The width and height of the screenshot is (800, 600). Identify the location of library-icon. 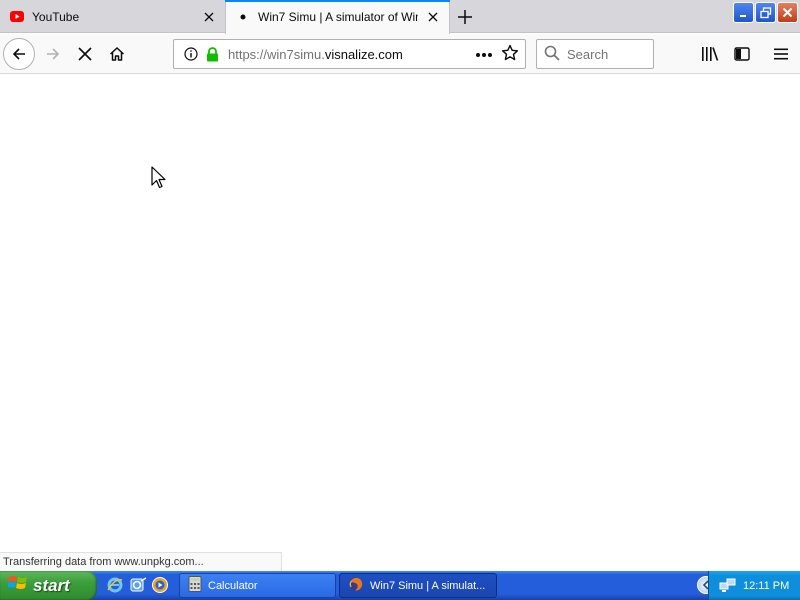
(710, 54).